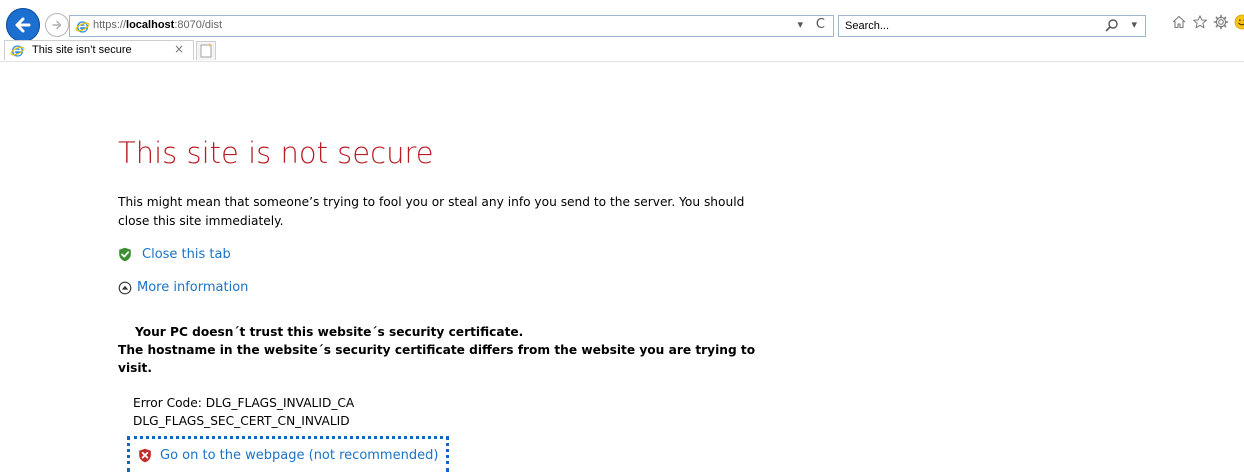  Describe the element at coordinates (198, 25) in the screenshot. I see `url-path: :8070/dist` at that location.